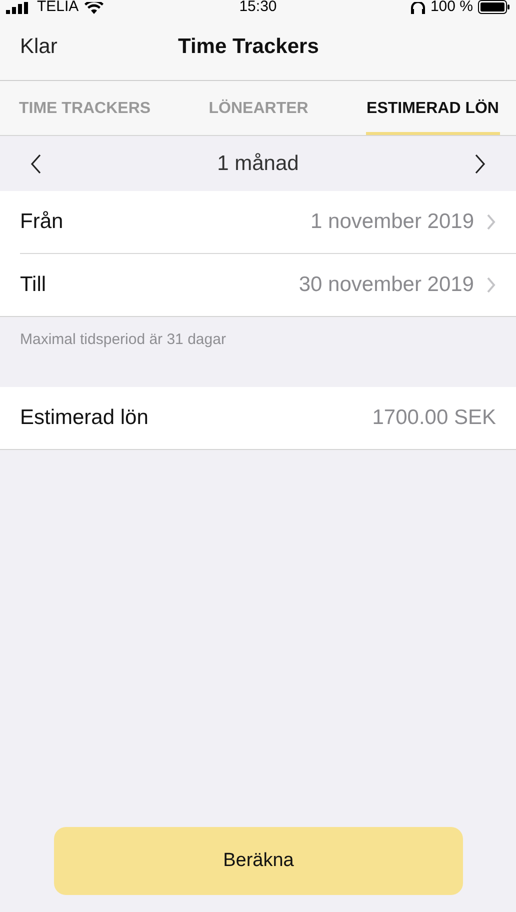  What do you see at coordinates (418, 8) in the screenshot?
I see `headphones-icon` at bounding box center [418, 8].